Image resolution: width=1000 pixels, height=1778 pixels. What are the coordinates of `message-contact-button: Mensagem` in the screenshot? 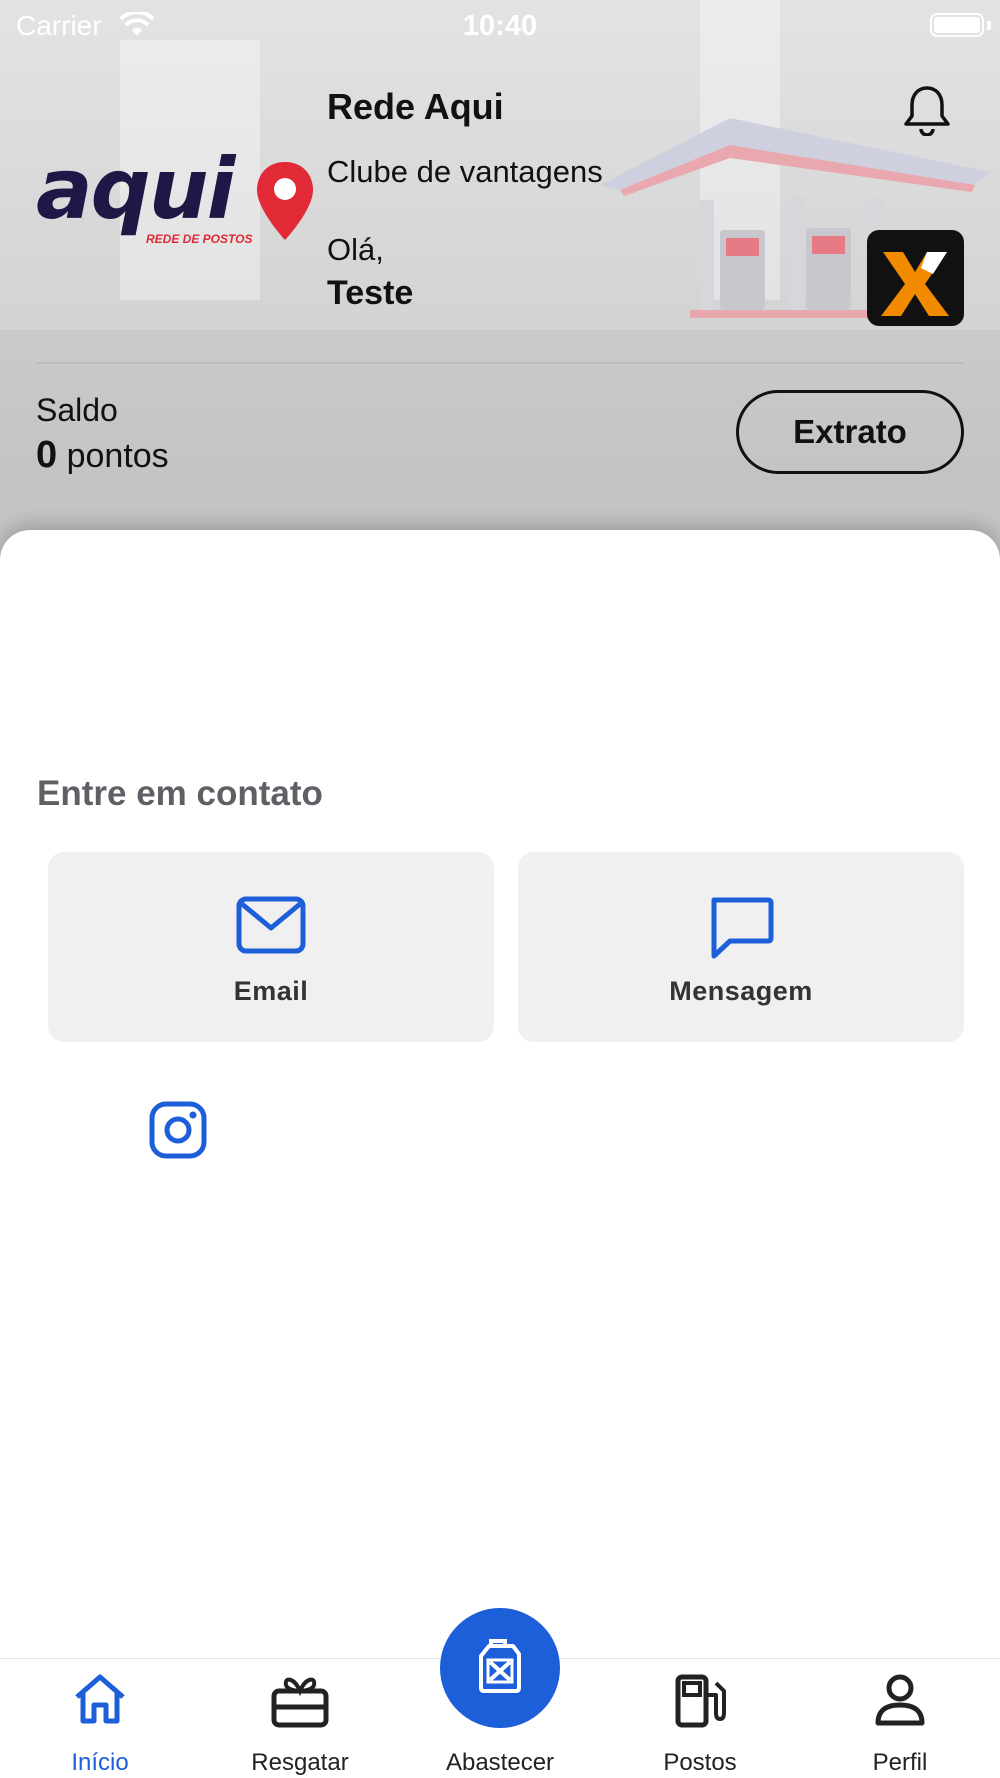 It's located at (741, 947).